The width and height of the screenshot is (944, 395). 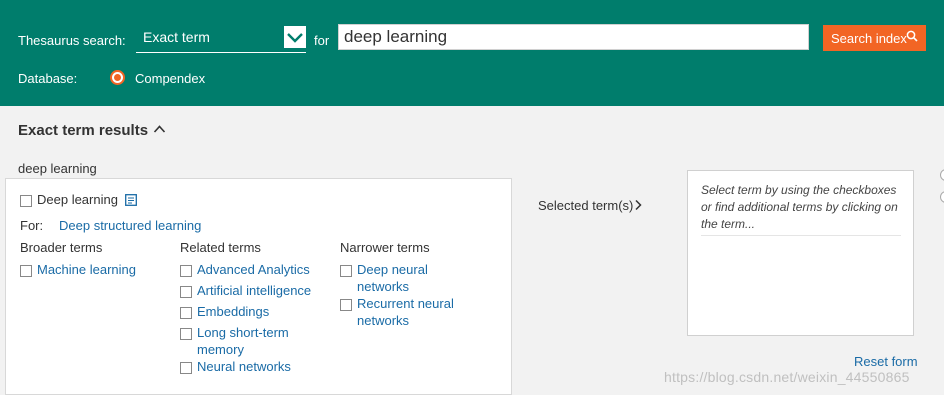 I want to click on broader-term-link: Machine learning, so click(x=86, y=269).